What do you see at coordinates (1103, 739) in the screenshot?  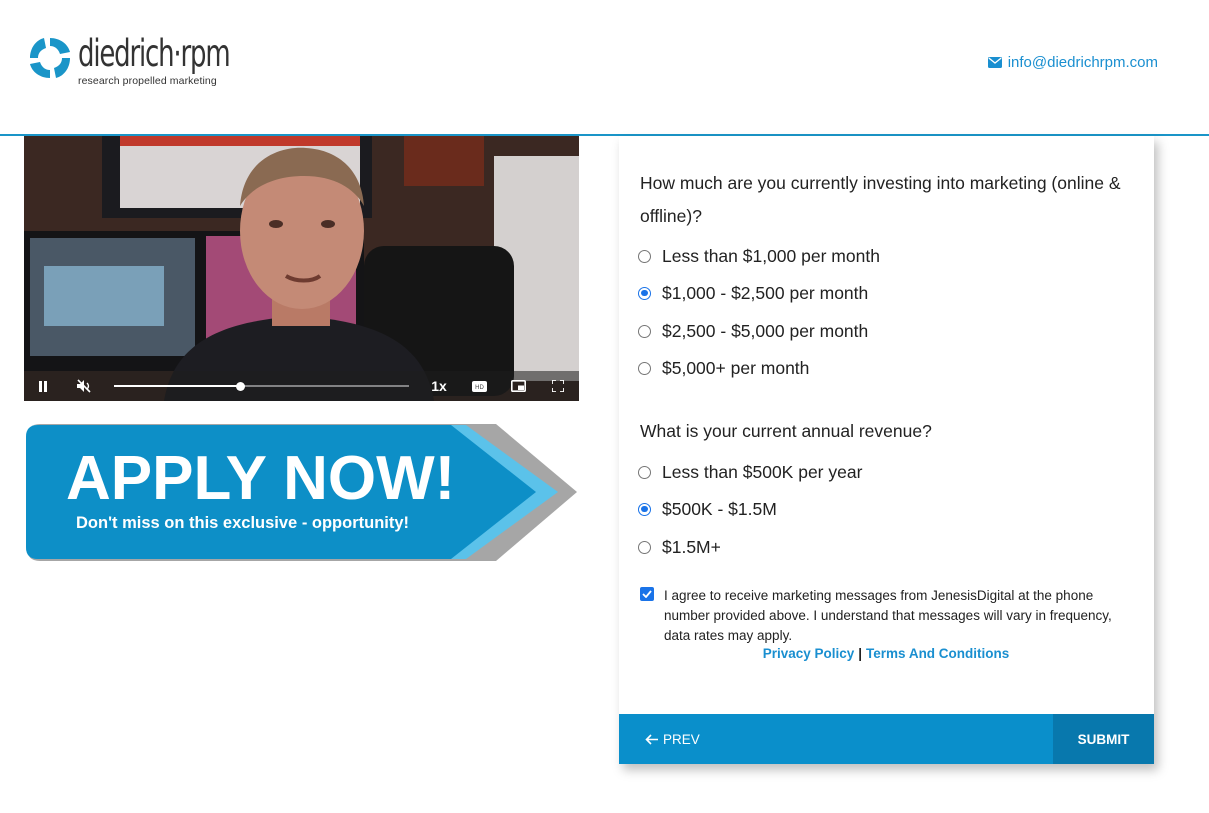 I see `submit-button: SUBMIT` at bounding box center [1103, 739].